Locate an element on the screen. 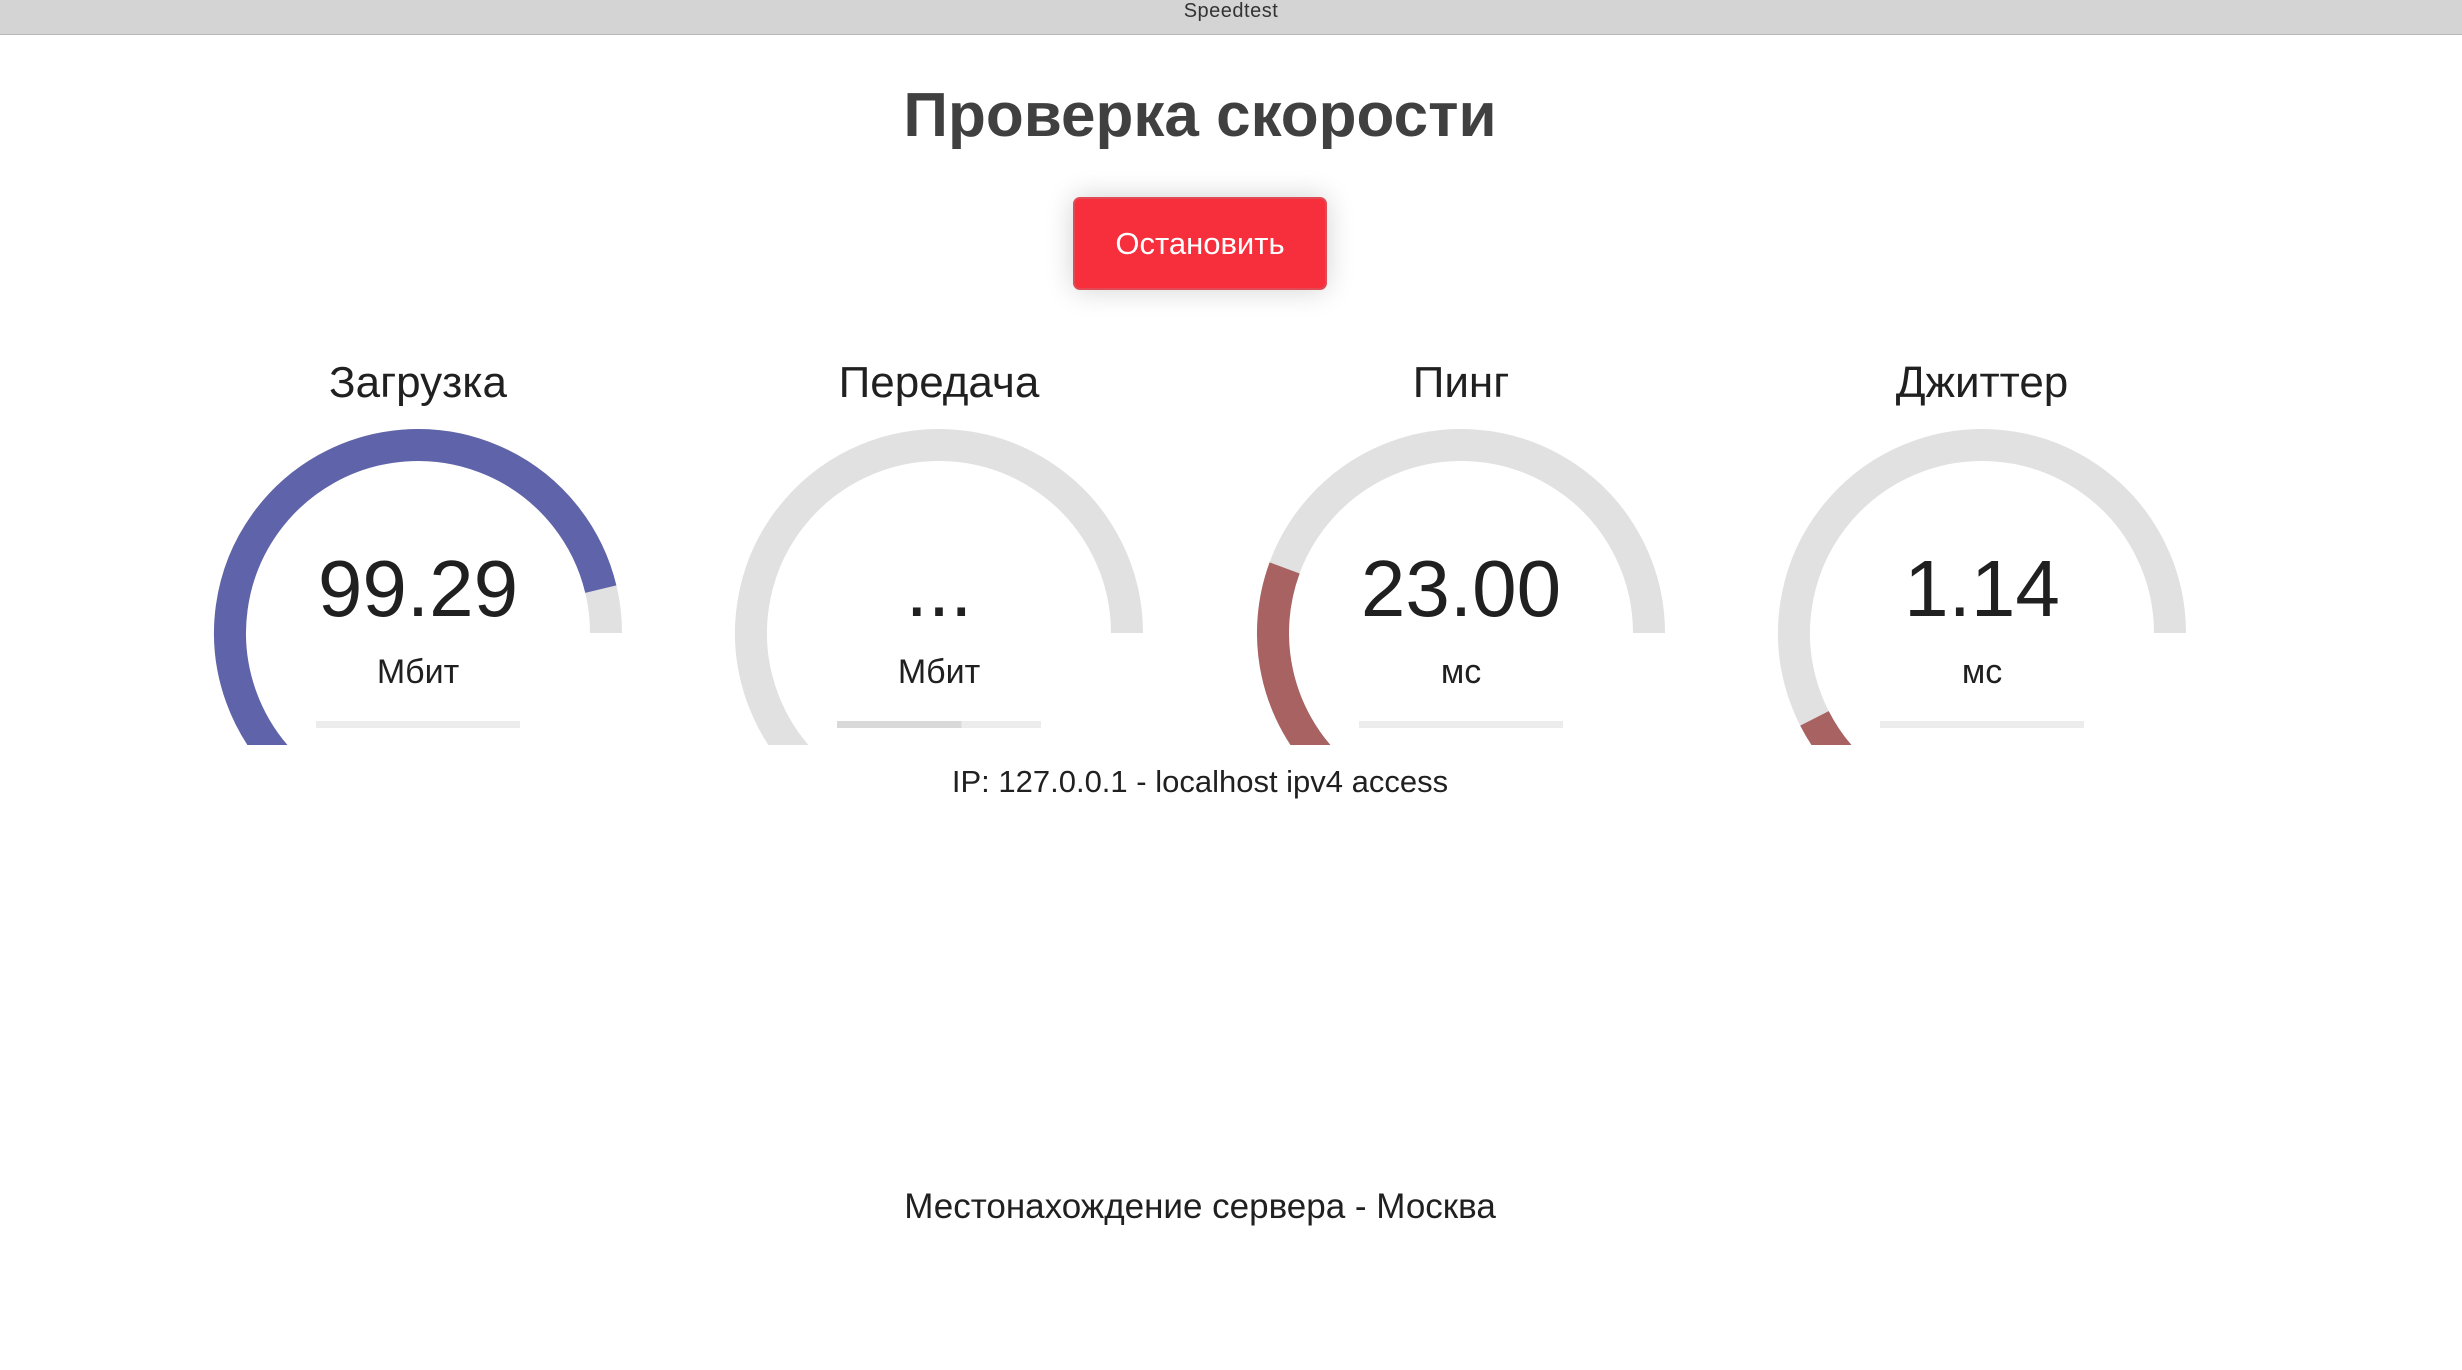  window-titlebar: Speedtest is located at coordinates (1231, 17).